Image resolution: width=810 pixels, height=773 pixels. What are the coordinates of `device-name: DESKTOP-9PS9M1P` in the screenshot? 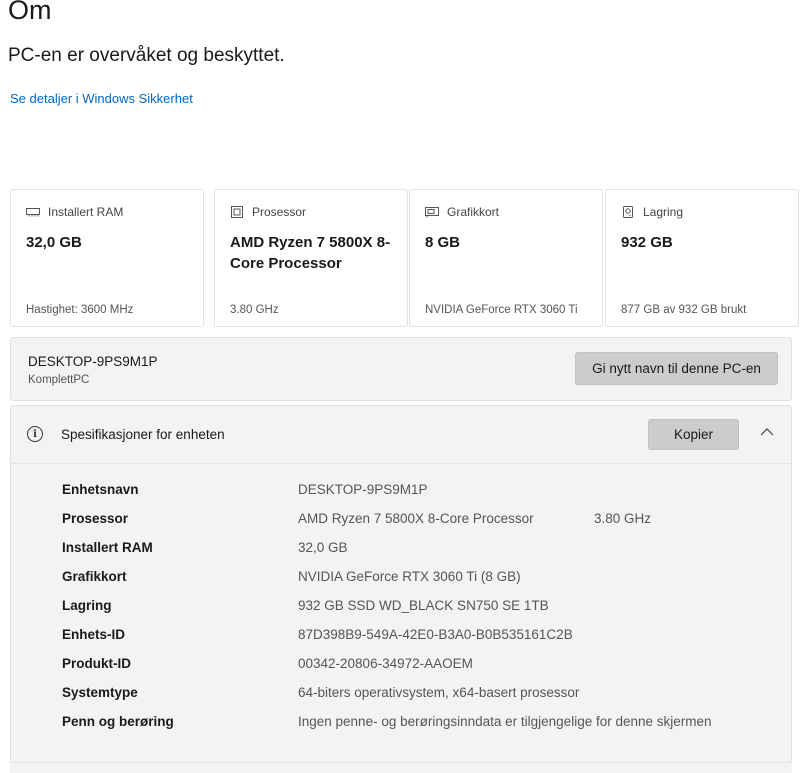 It's located at (93, 361).